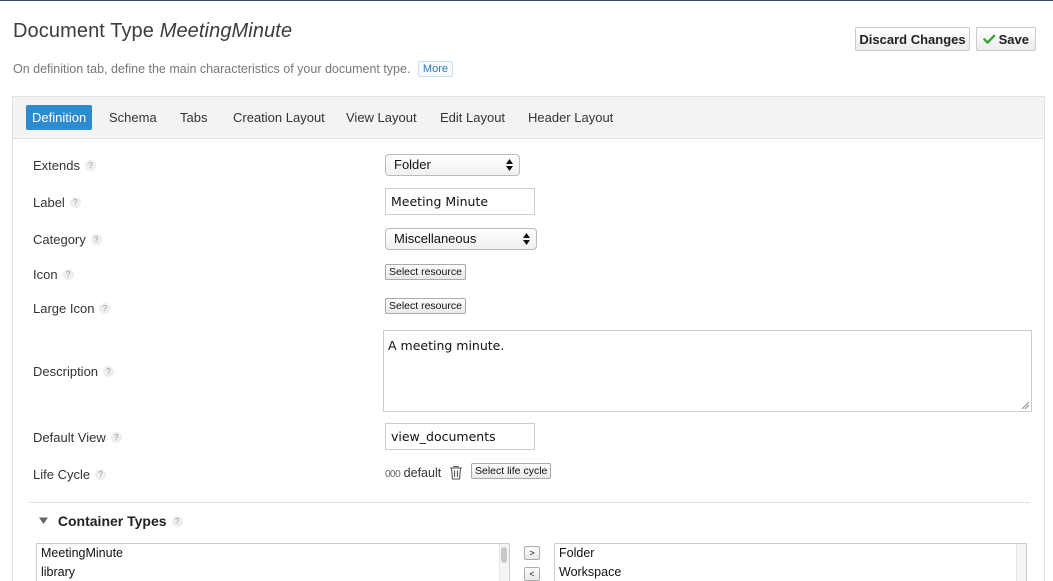 This screenshot has width=1053, height=581. What do you see at coordinates (460, 436) in the screenshot?
I see `default-view-input: view_documents` at bounding box center [460, 436].